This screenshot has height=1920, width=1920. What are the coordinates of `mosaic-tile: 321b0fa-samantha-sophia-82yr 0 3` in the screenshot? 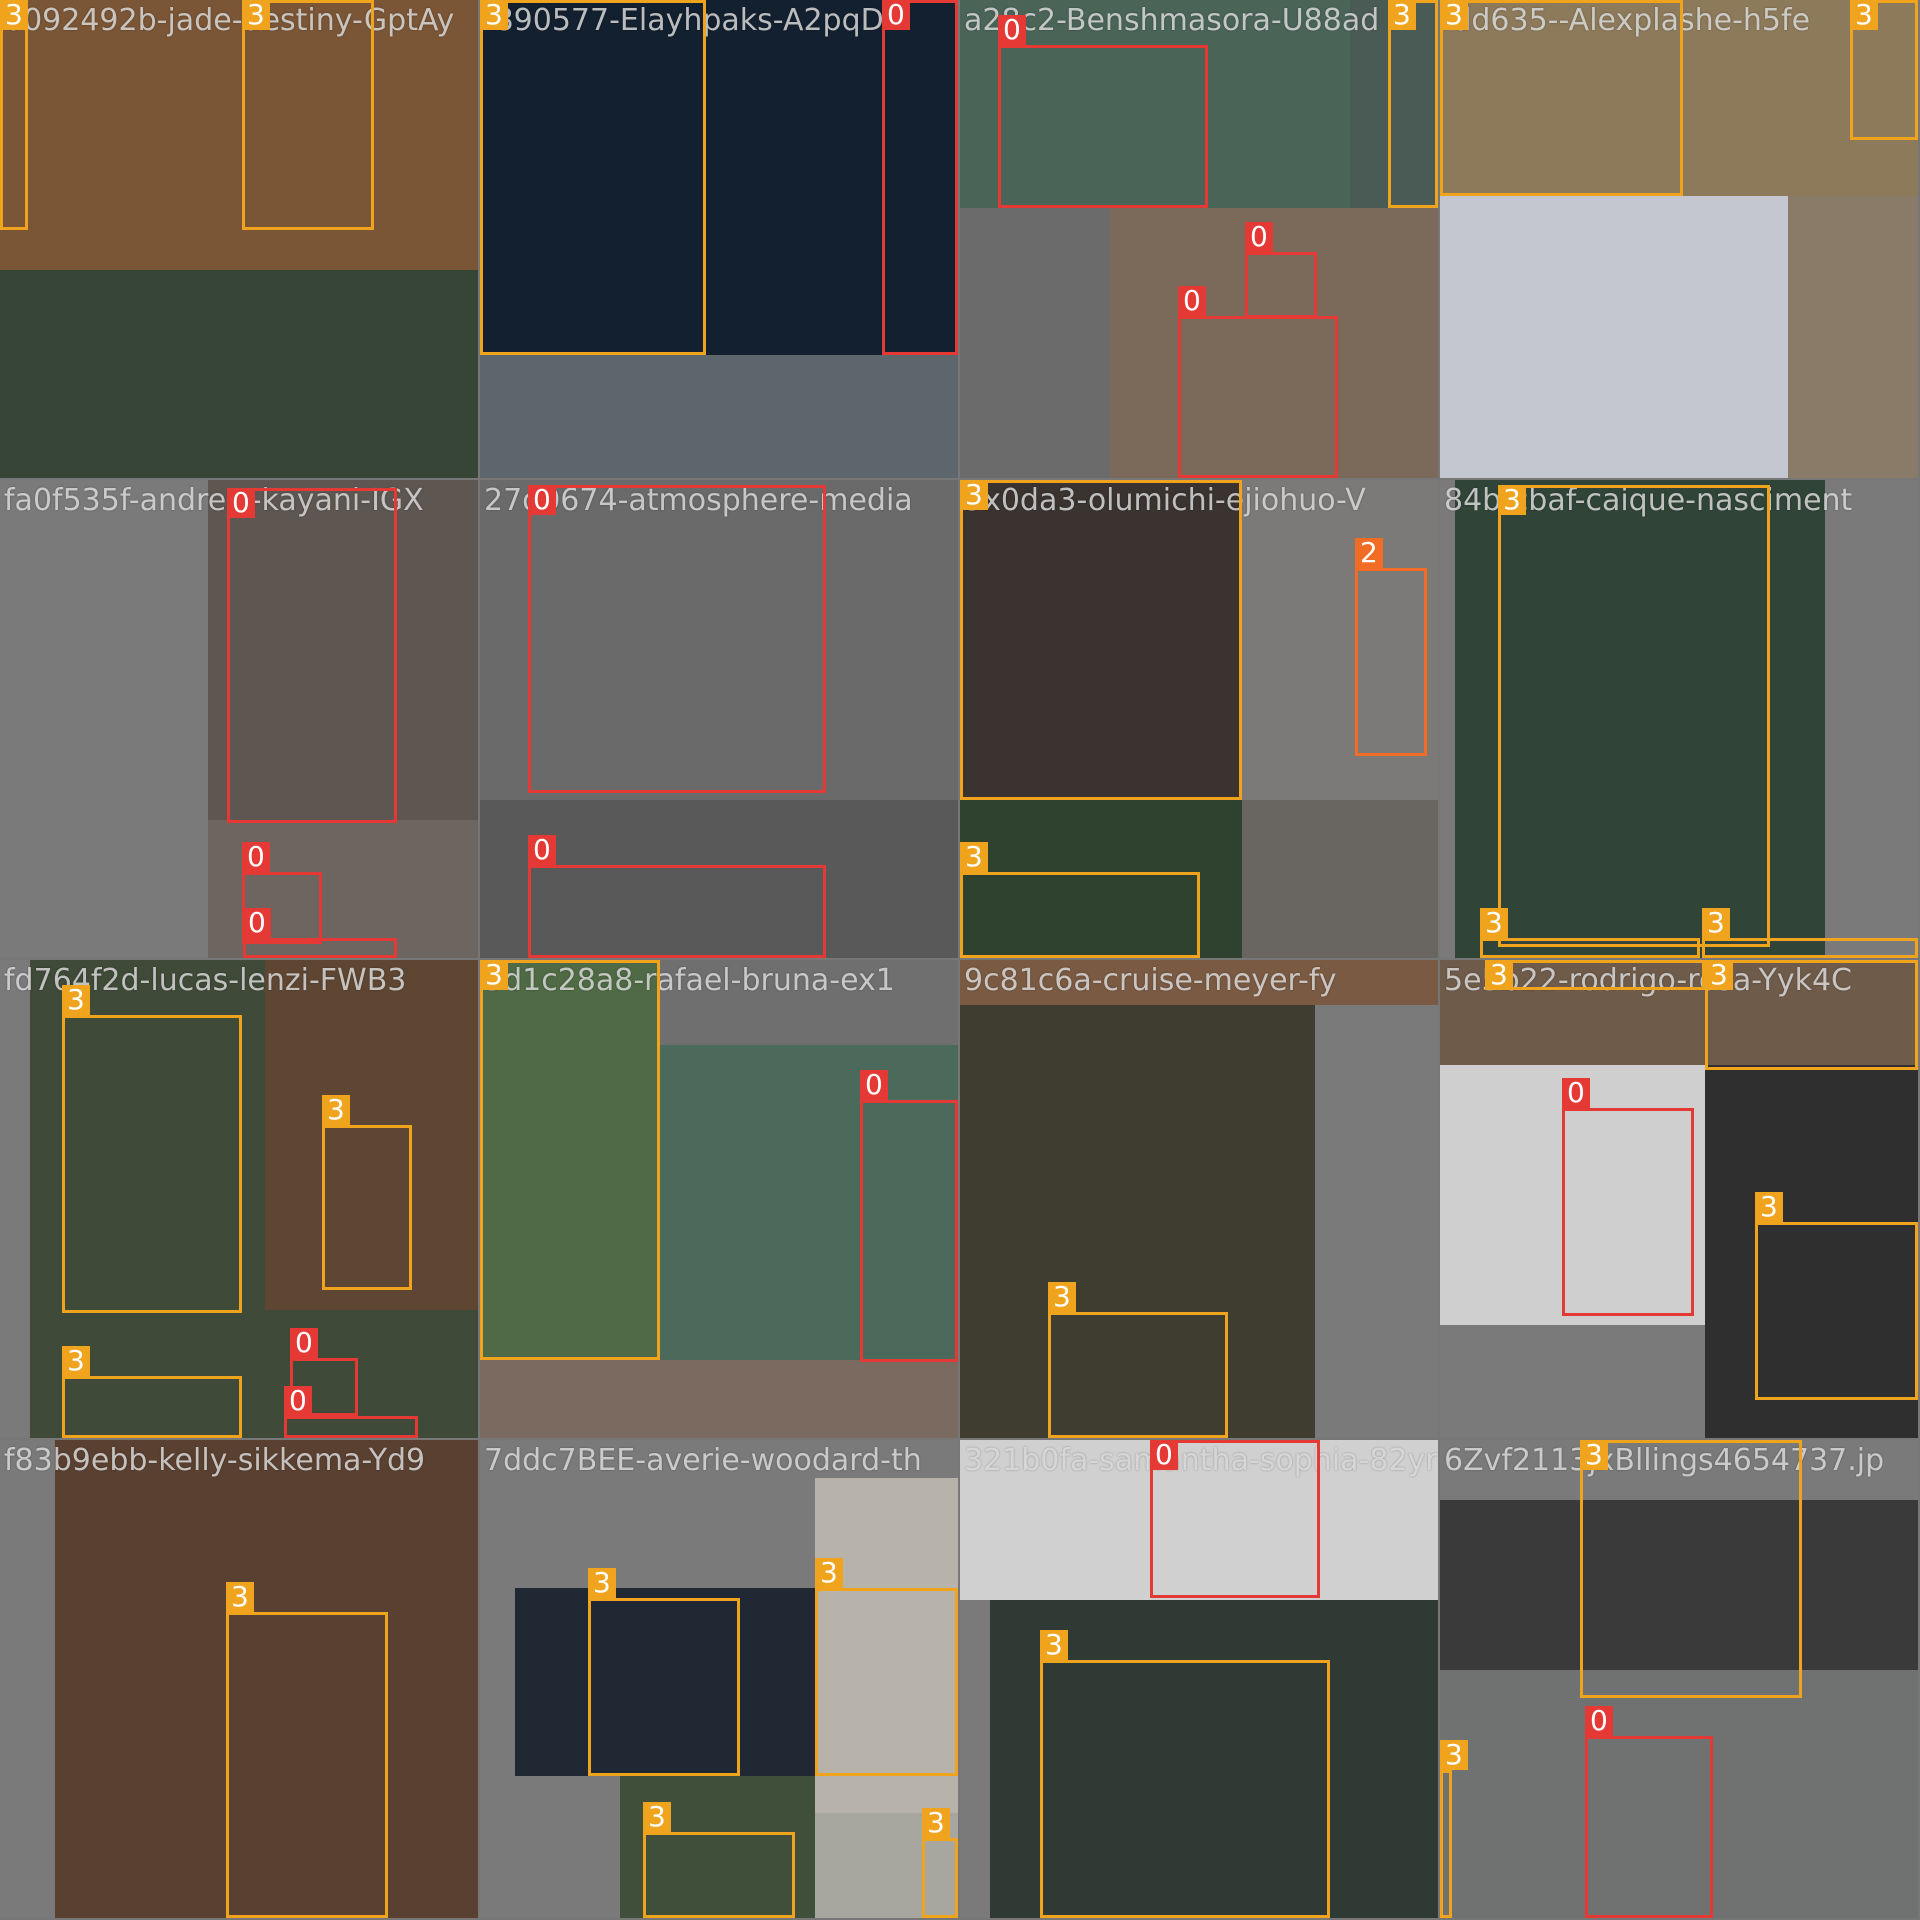 It's located at (1199, 1679).